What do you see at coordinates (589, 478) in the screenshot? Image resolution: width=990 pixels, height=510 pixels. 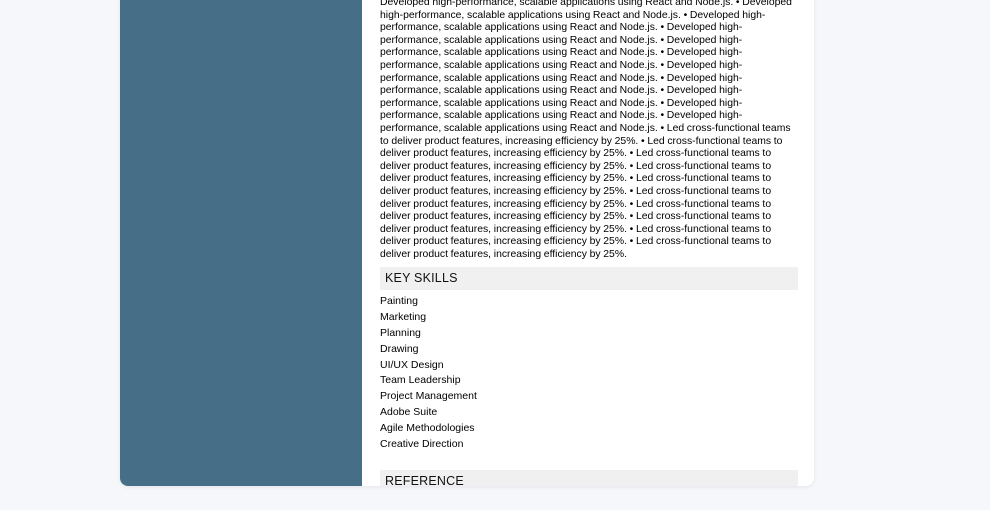 I see `reference-heading: REFERENCE` at bounding box center [589, 478].